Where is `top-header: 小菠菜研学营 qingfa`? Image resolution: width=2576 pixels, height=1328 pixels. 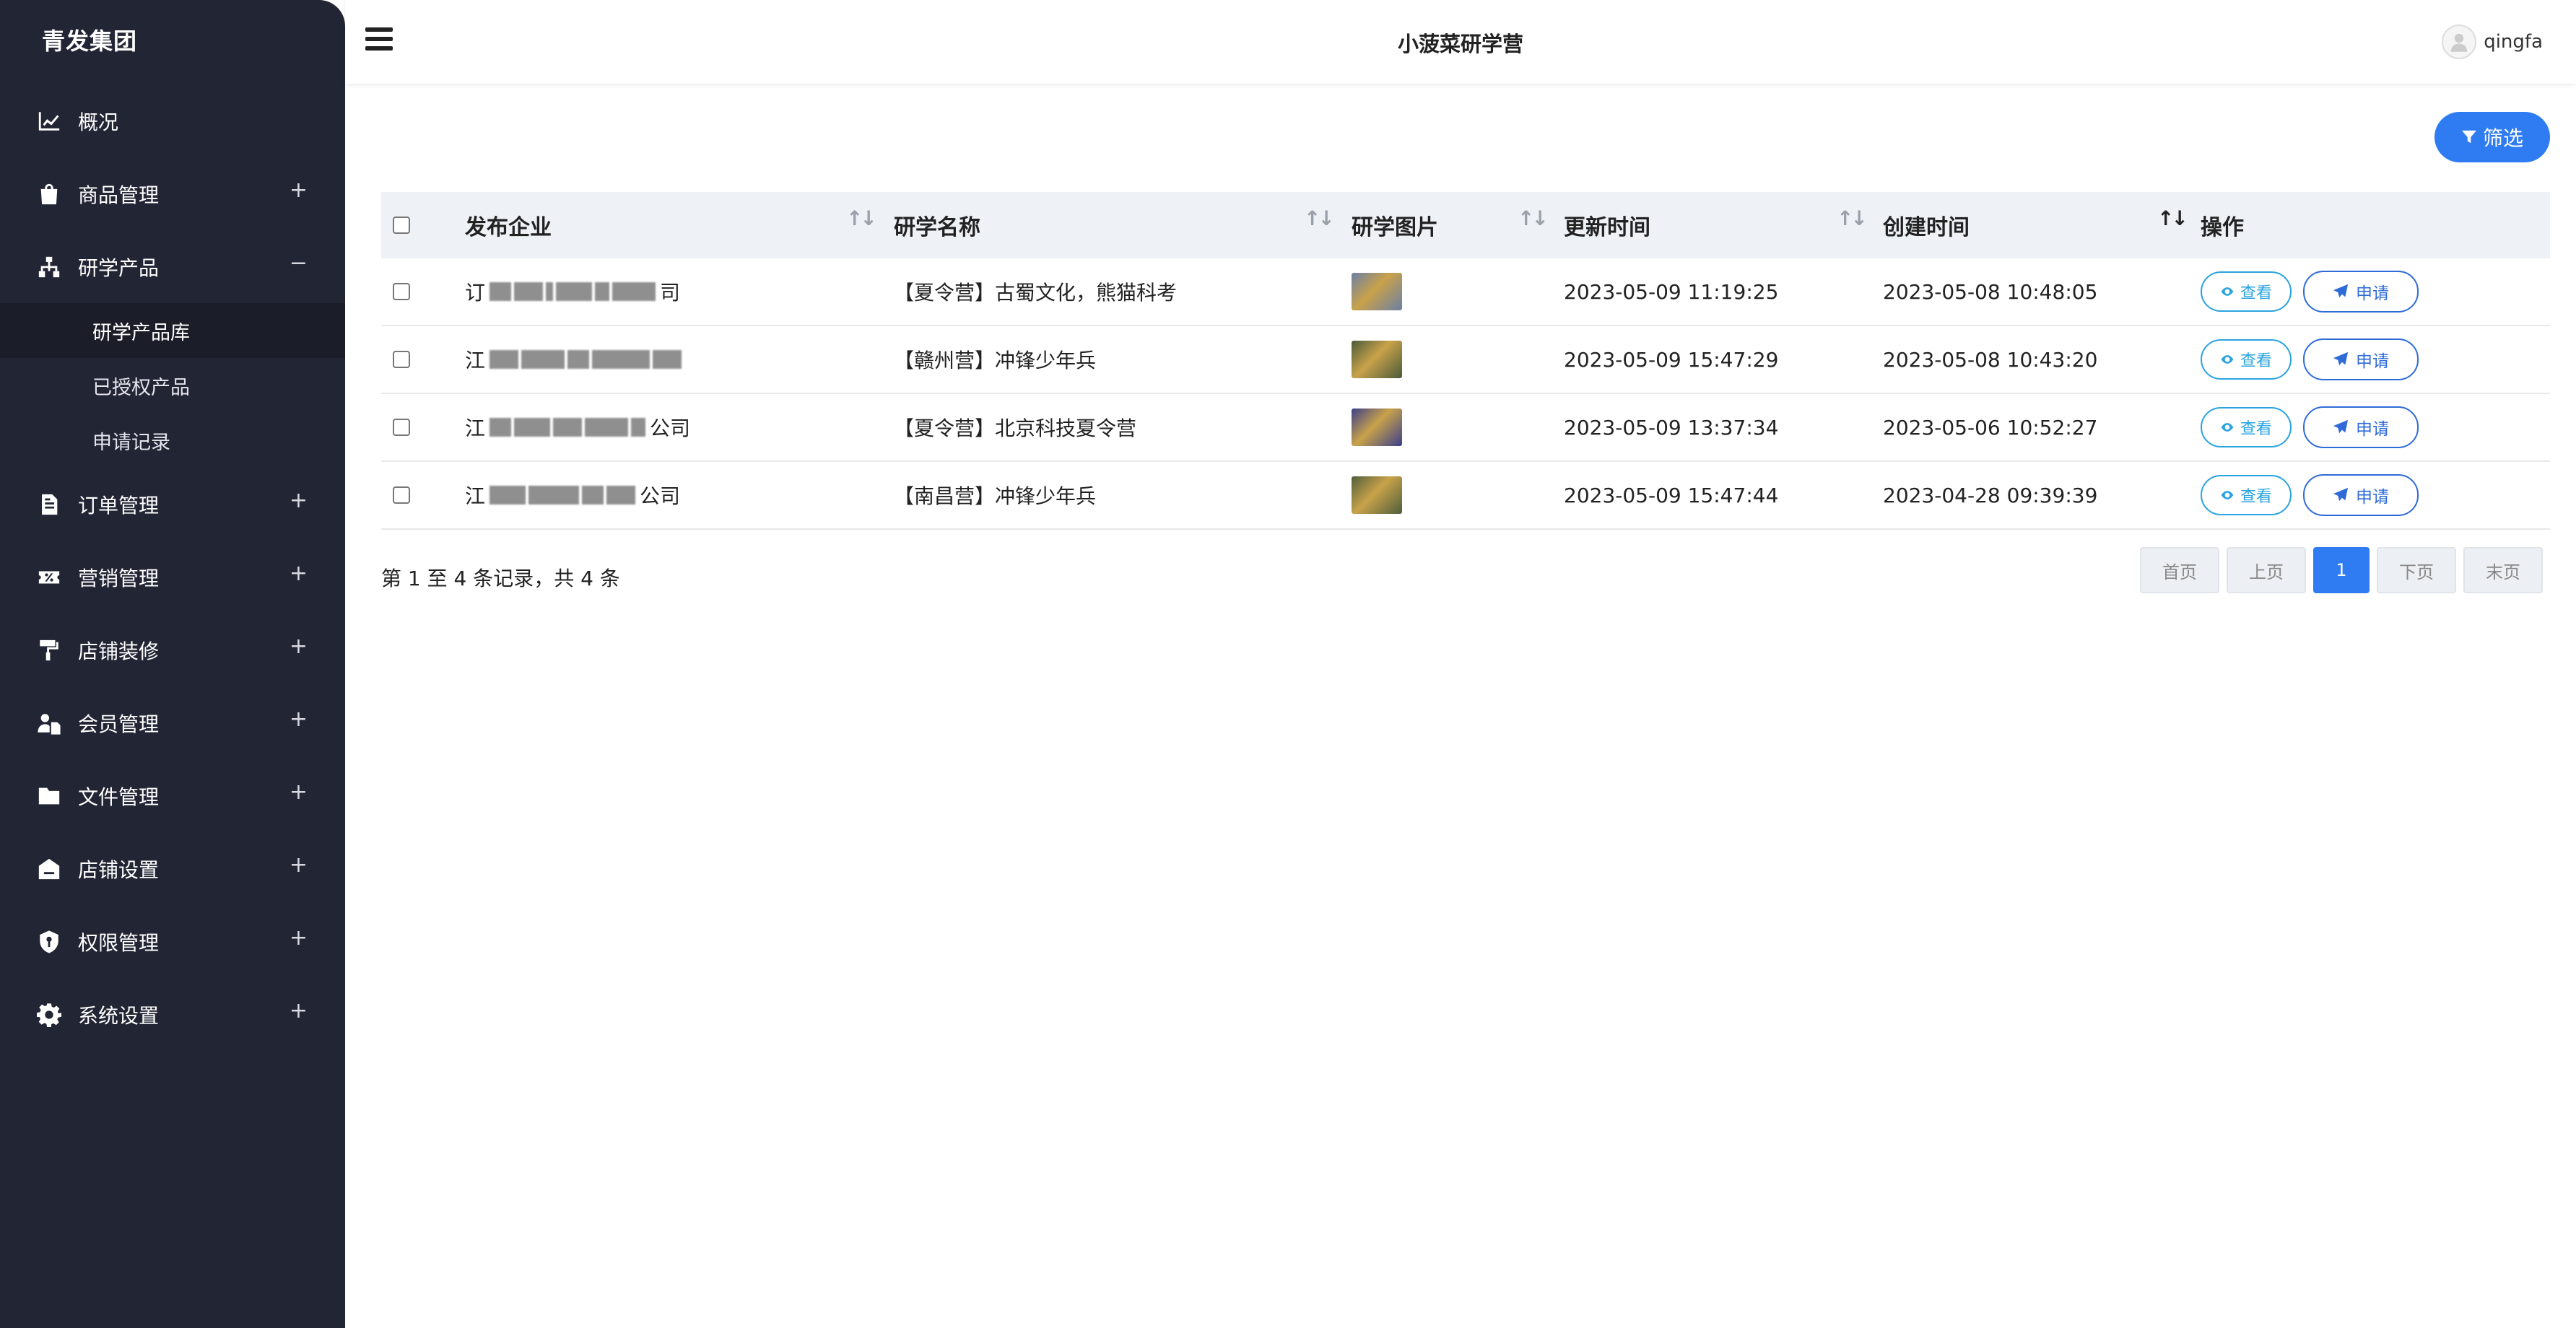 top-header: 小菠菜研学营 qingfa is located at coordinates (1460, 42).